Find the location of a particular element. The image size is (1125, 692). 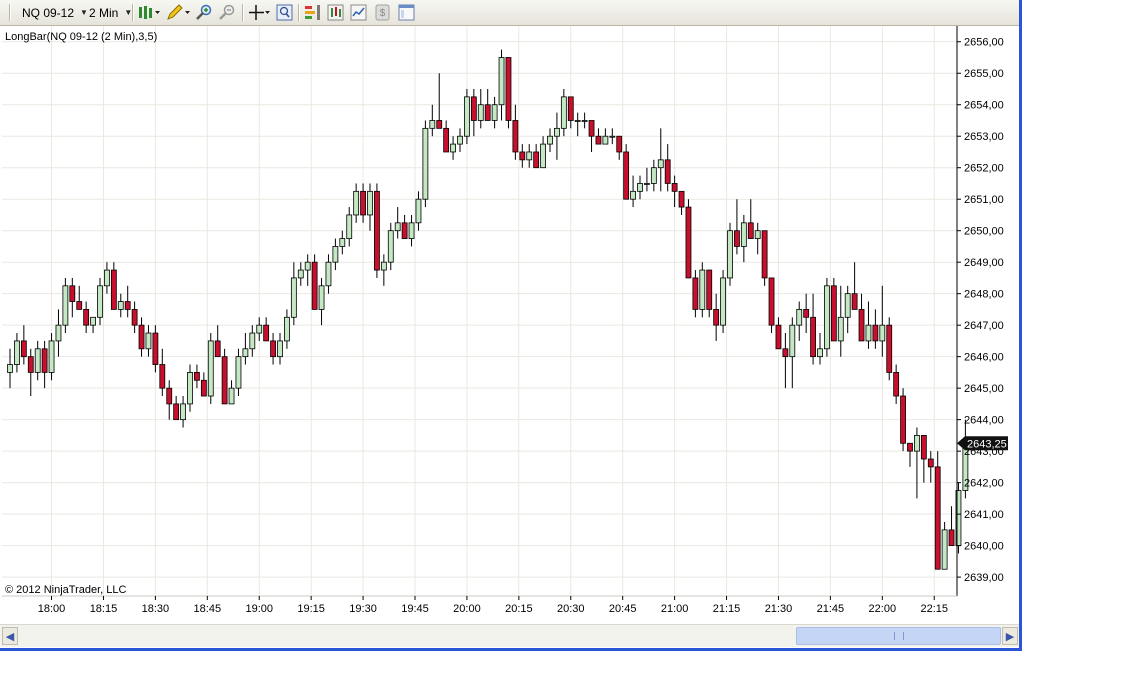

x-tick-label: 19:45 is located at coordinates (415, 609).